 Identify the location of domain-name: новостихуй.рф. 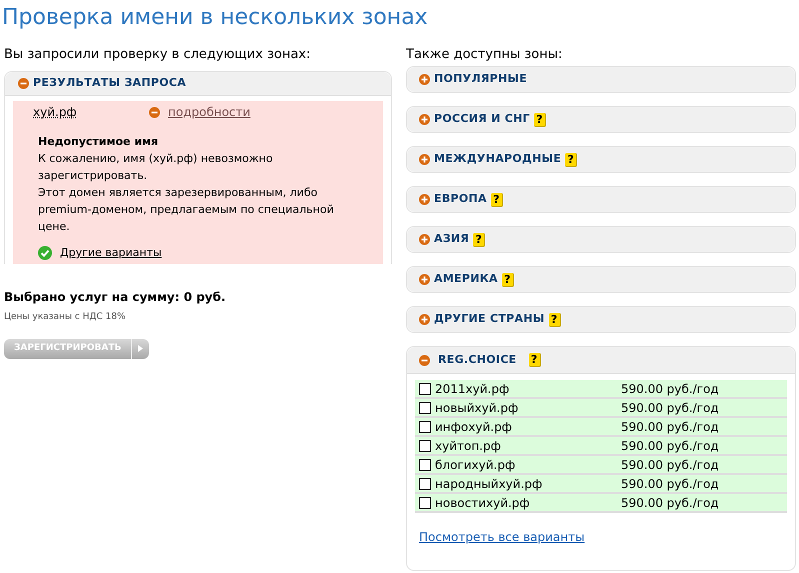
(483, 503).